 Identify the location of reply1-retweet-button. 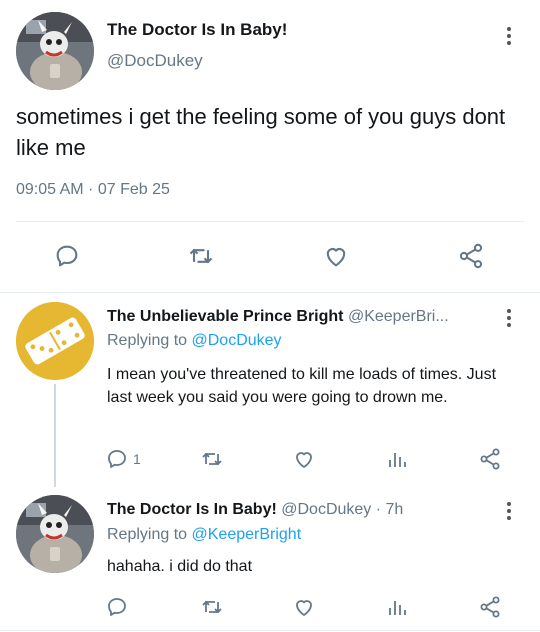
(212, 459).